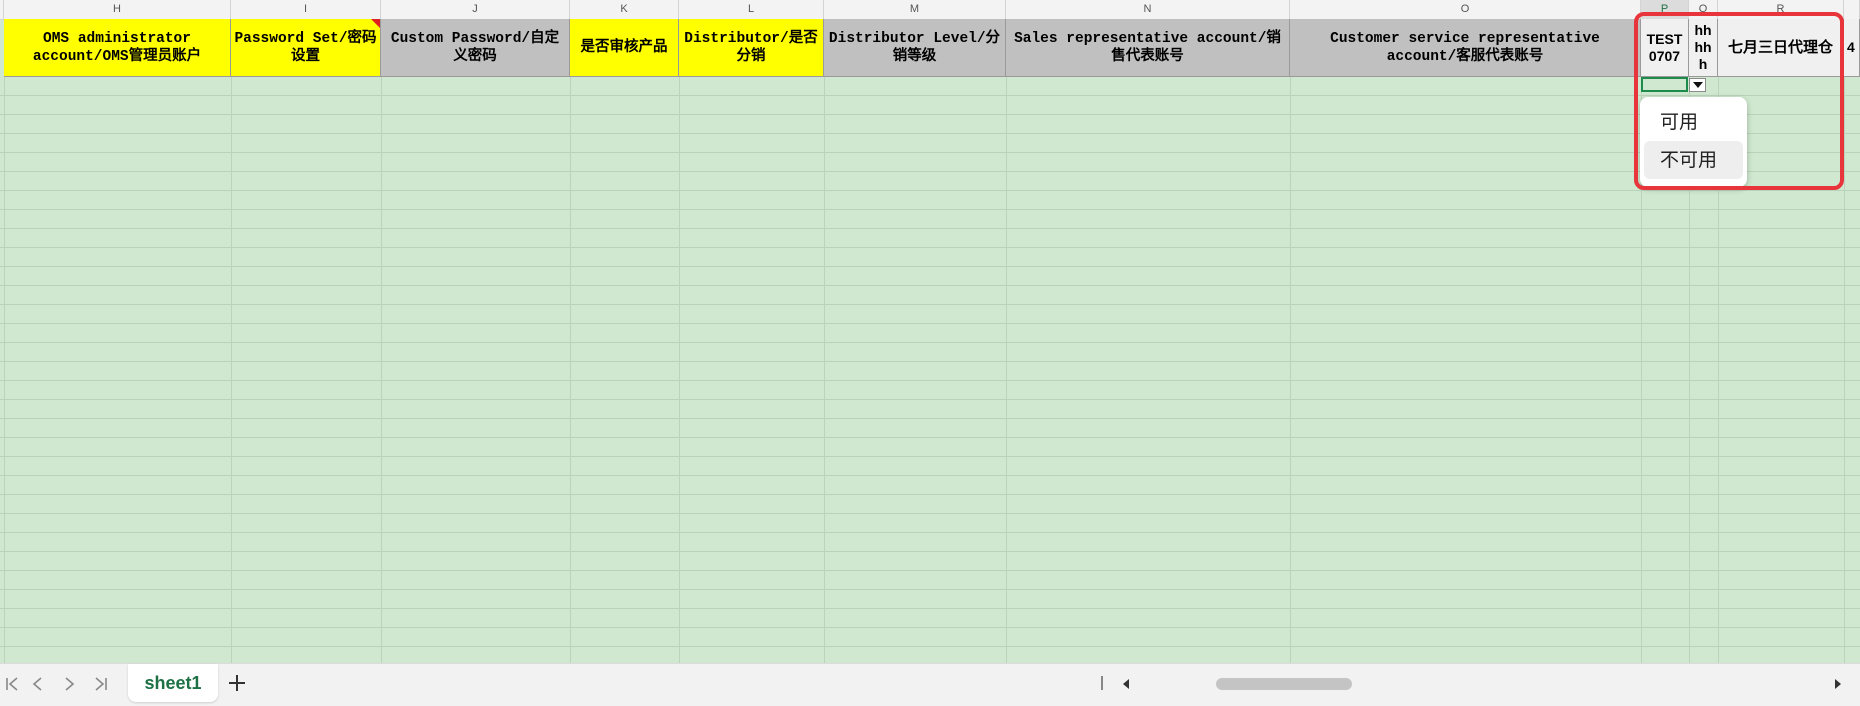 This screenshot has width=1860, height=706. Describe the element at coordinates (624, 48) in the screenshot. I see `header-review-product: 是否审核产品` at that location.